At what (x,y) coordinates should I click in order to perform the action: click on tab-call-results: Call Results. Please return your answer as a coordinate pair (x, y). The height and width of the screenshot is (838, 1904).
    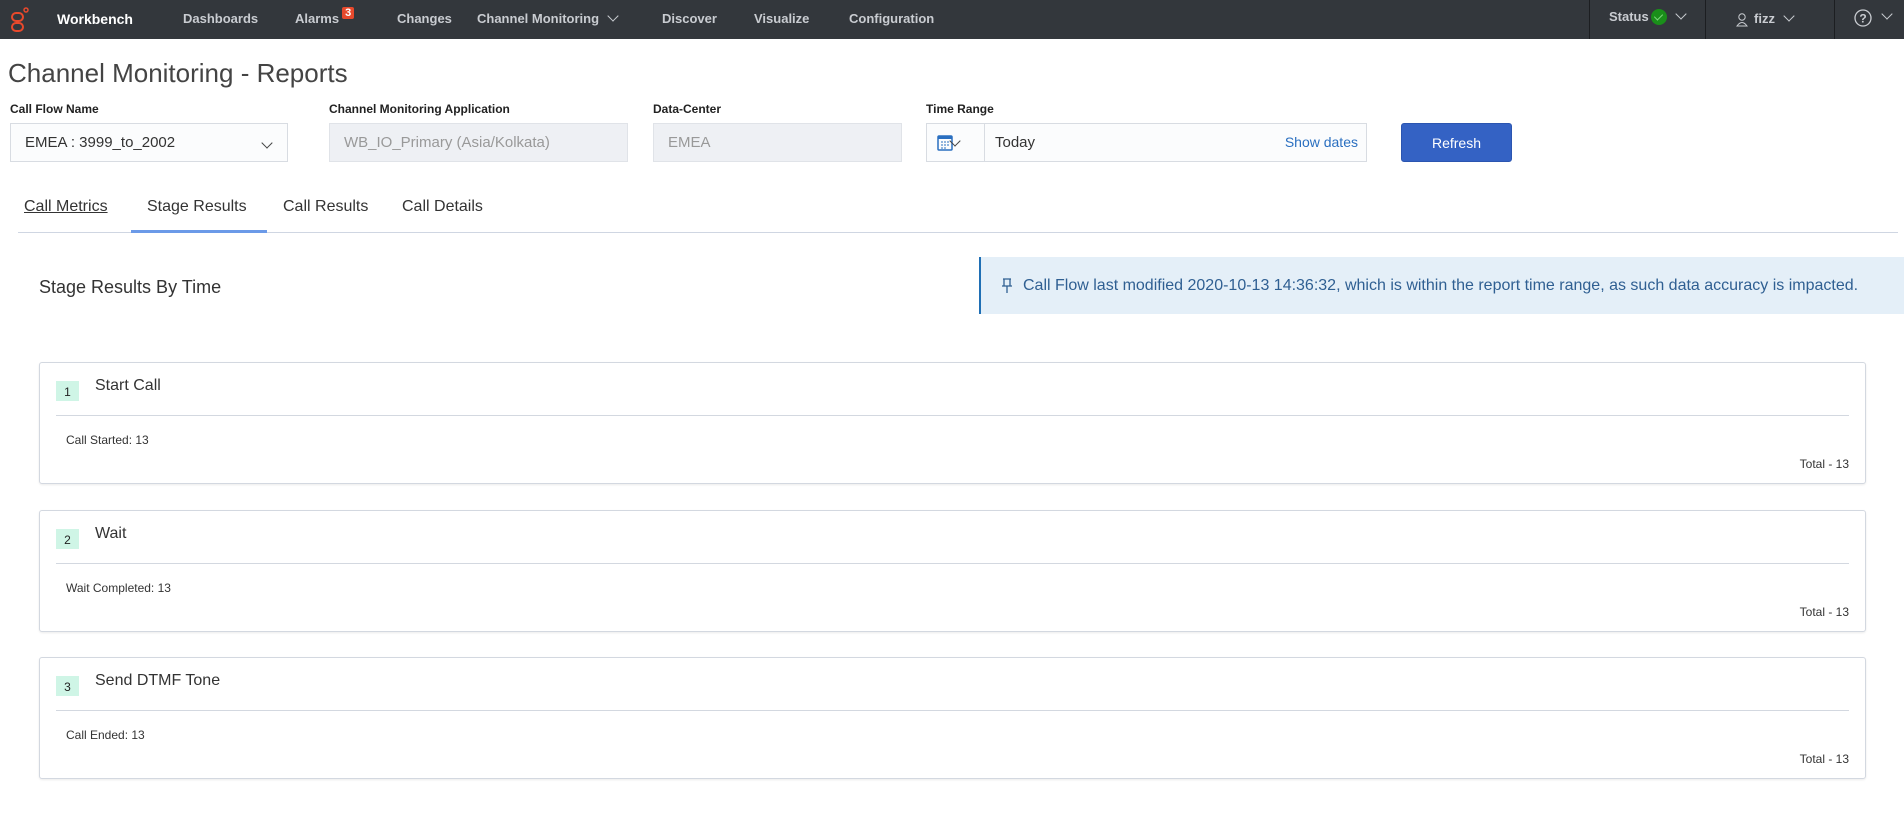
    Looking at the image, I should click on (325, 207).